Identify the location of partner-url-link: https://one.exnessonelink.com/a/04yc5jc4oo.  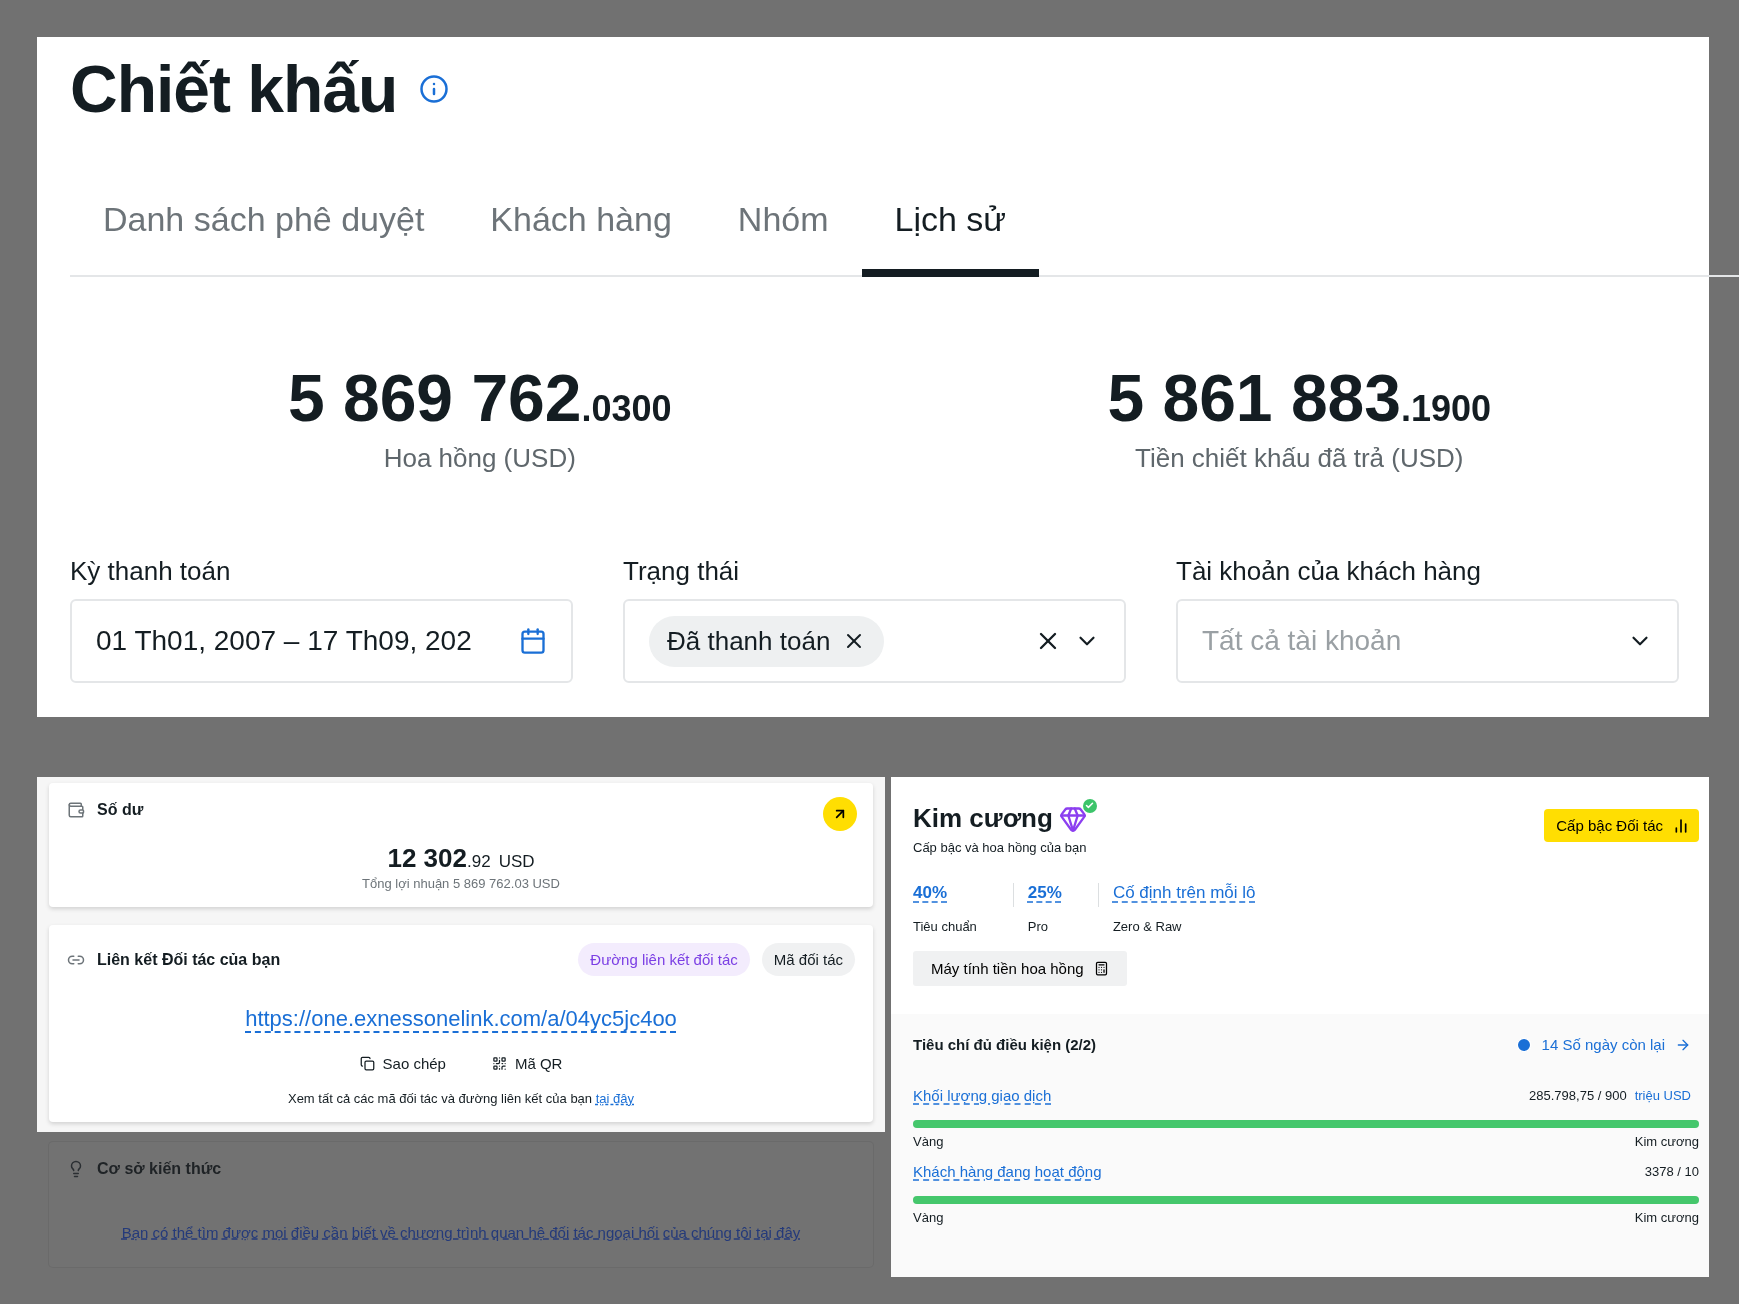
(461, 1019).